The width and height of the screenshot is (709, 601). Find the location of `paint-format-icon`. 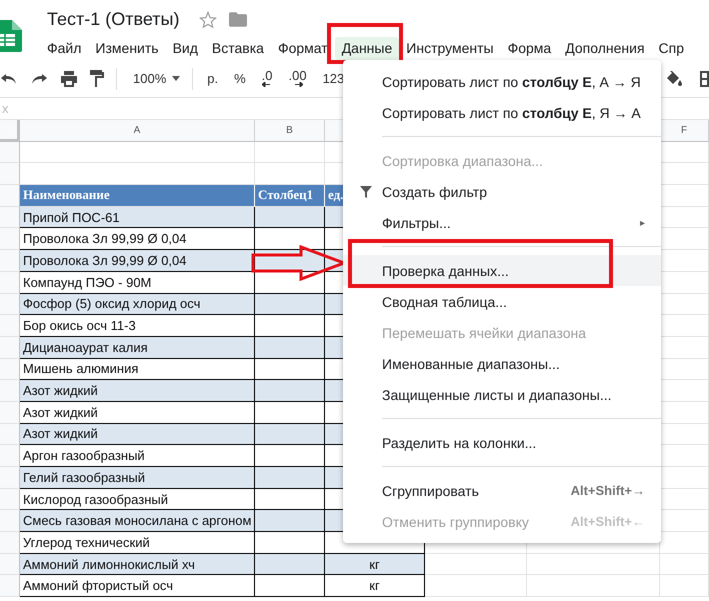

paint-format-icon is located at coordinates (97, 78).